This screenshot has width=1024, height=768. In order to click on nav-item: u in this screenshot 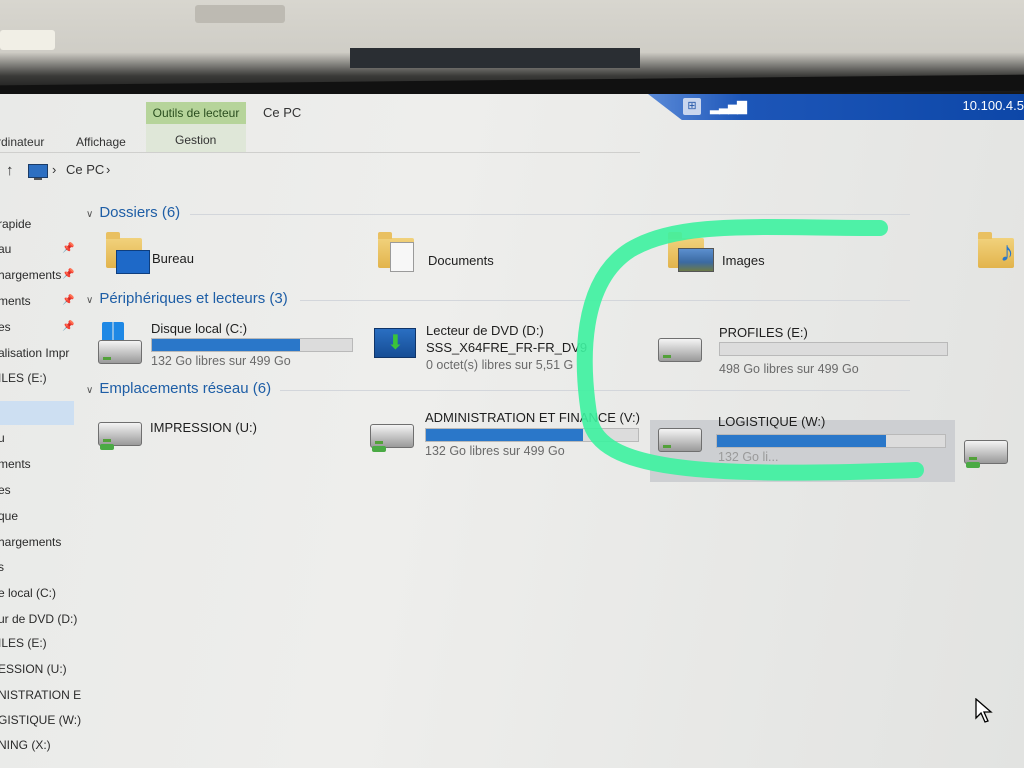, I will do `click(2, 438)`.